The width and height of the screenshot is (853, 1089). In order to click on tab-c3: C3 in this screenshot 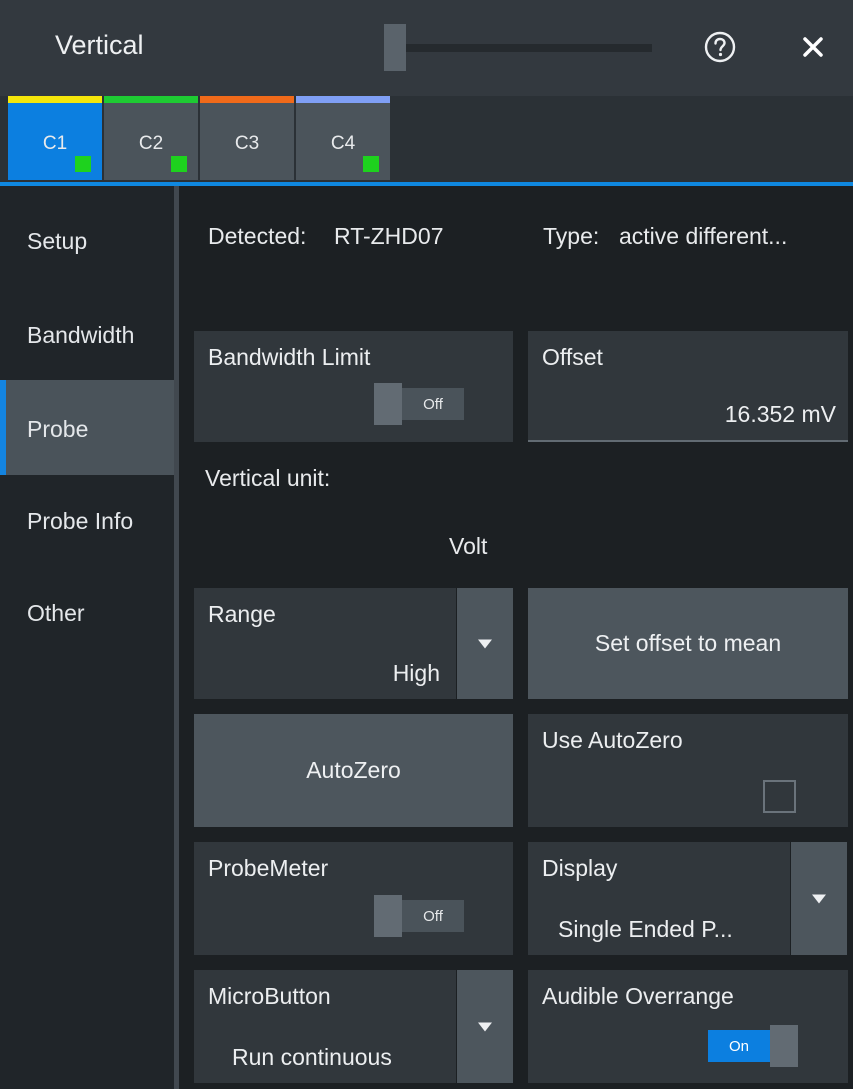, I will do `click(247, 138)`.